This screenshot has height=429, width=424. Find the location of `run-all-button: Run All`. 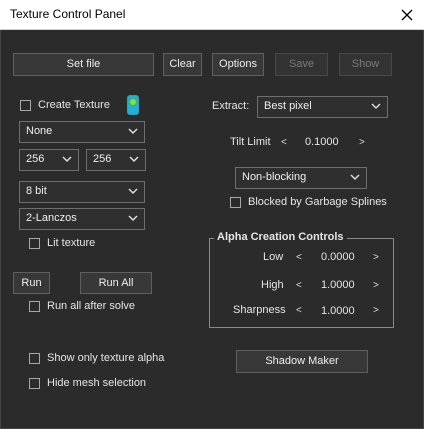

run-all-button: Run All is located at coordinates (116, 283).